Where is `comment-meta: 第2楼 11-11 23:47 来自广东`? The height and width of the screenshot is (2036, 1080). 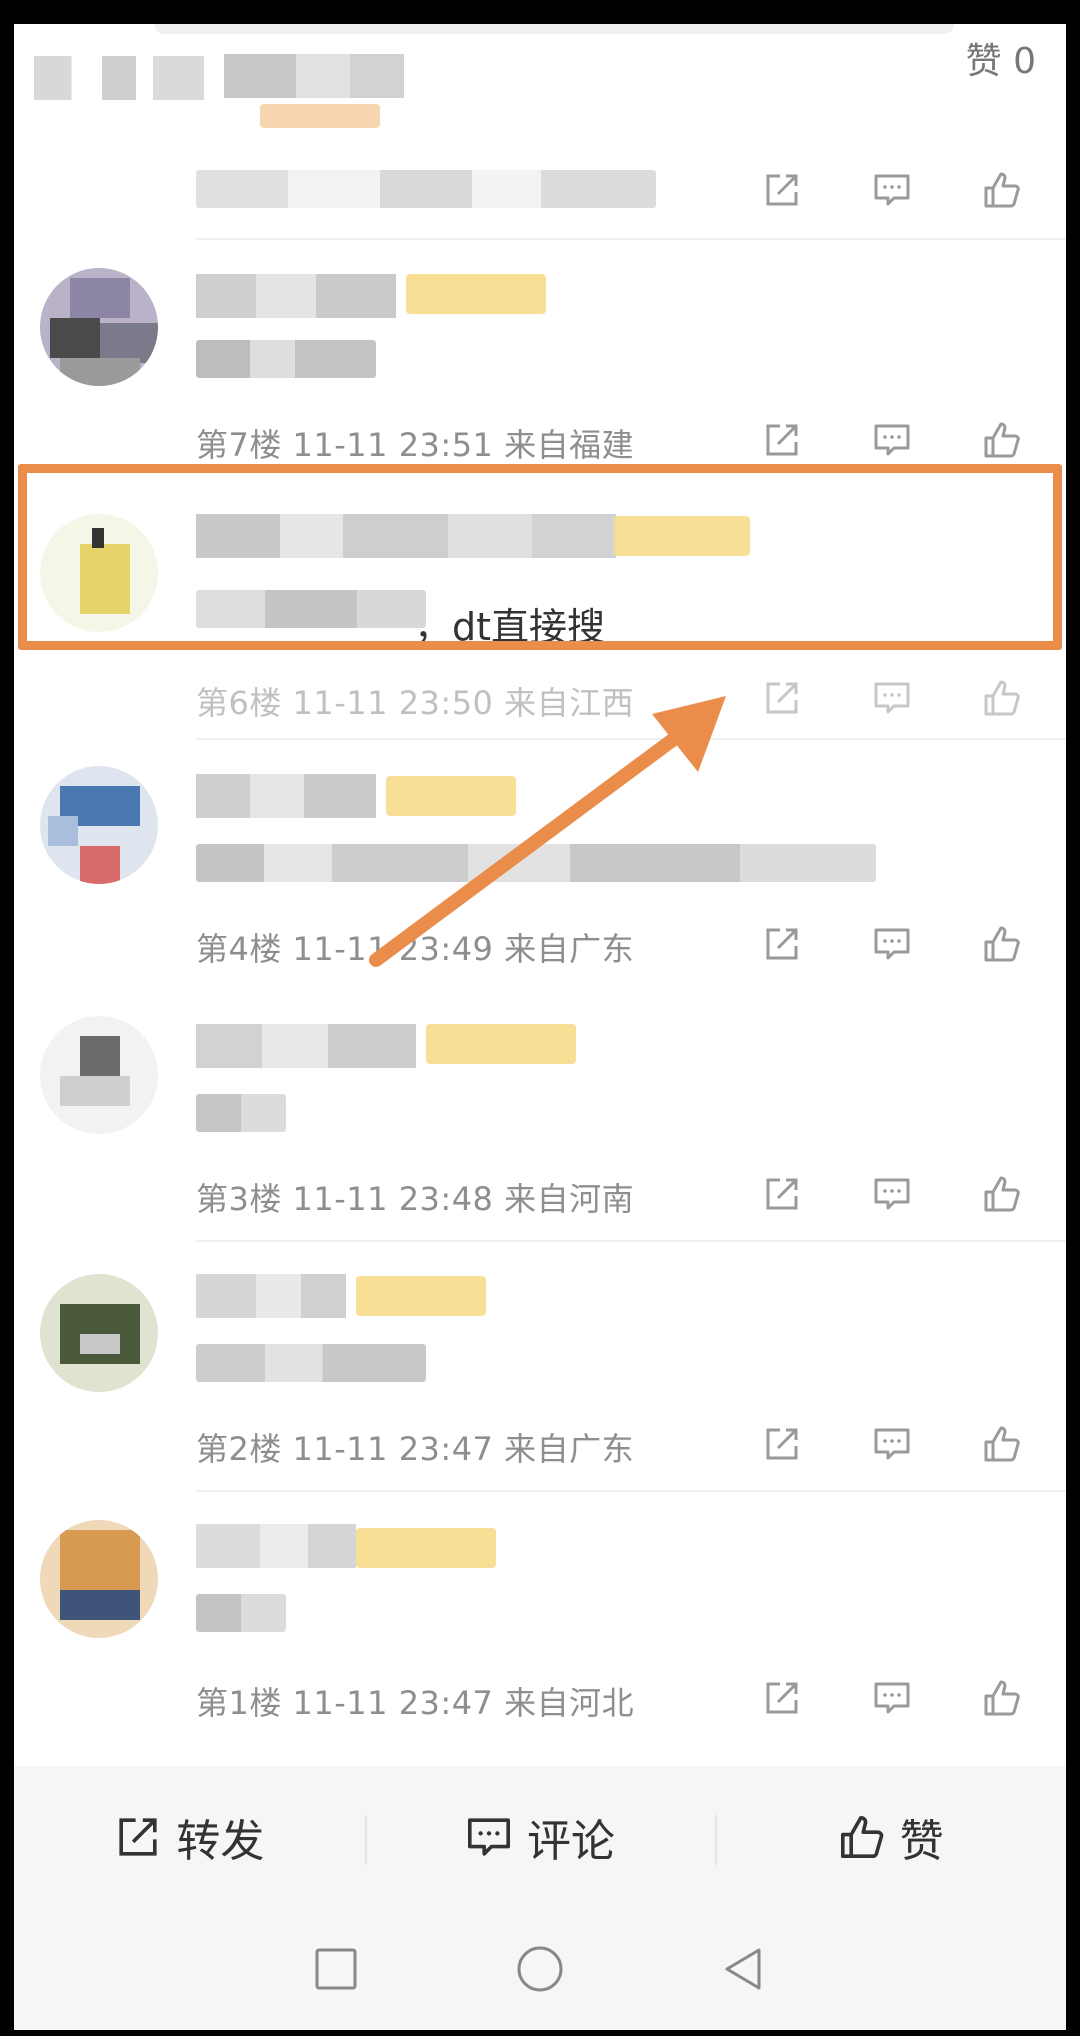
comment-meta: 第2楼 11-11 23:47 来自广东 is located at coordinates (415, 1449).